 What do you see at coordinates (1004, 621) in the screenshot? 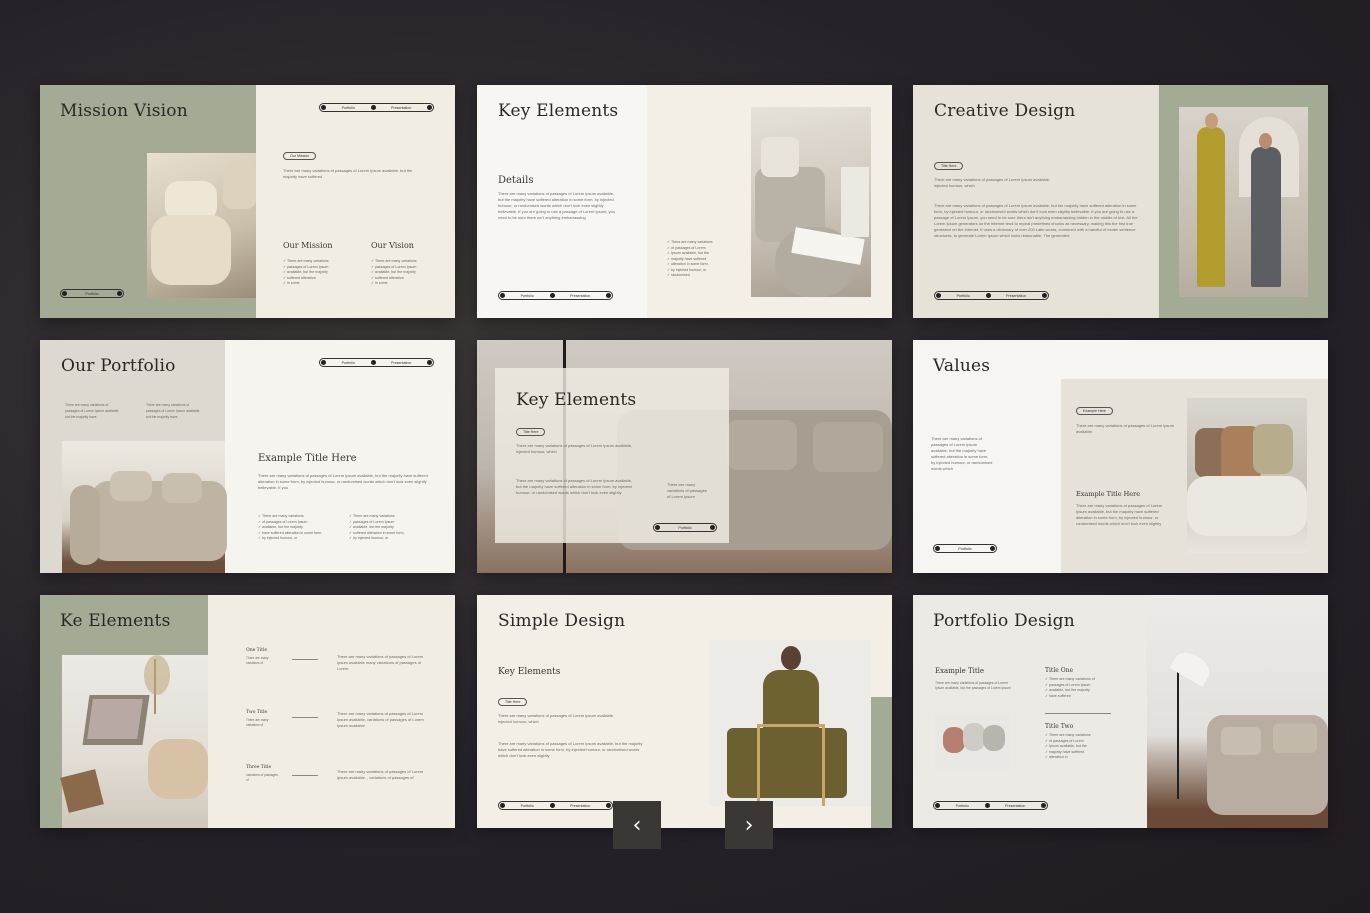
I see `slide-title: Portfolio Design` at bounding box center [1004, 621].